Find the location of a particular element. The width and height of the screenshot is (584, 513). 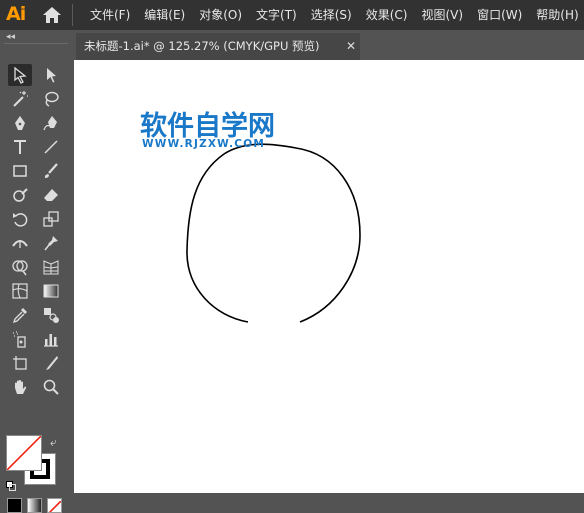

rotate-tool is located at coordinates (20, 219).